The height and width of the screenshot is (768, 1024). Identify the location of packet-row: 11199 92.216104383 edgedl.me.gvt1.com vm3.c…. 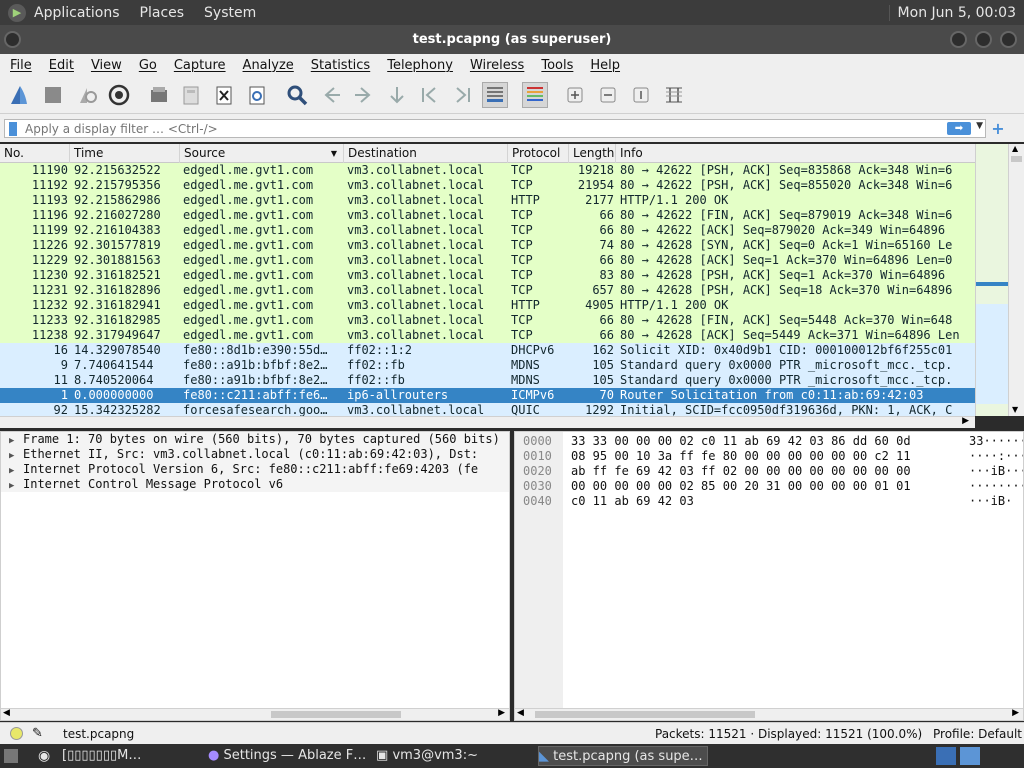
(487, 230).